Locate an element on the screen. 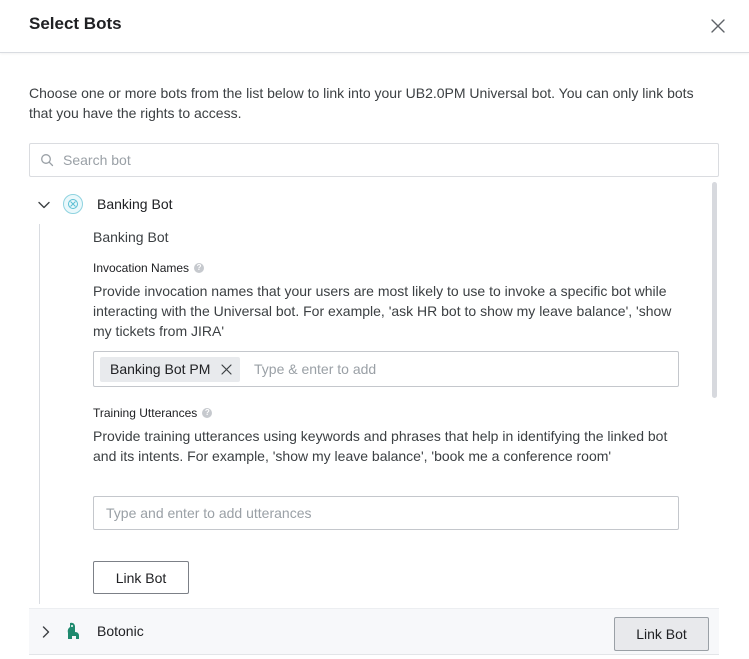 The image size is (749, 659). invocation-names-label-text: Invocation Names is located at coordinates (141, 268).